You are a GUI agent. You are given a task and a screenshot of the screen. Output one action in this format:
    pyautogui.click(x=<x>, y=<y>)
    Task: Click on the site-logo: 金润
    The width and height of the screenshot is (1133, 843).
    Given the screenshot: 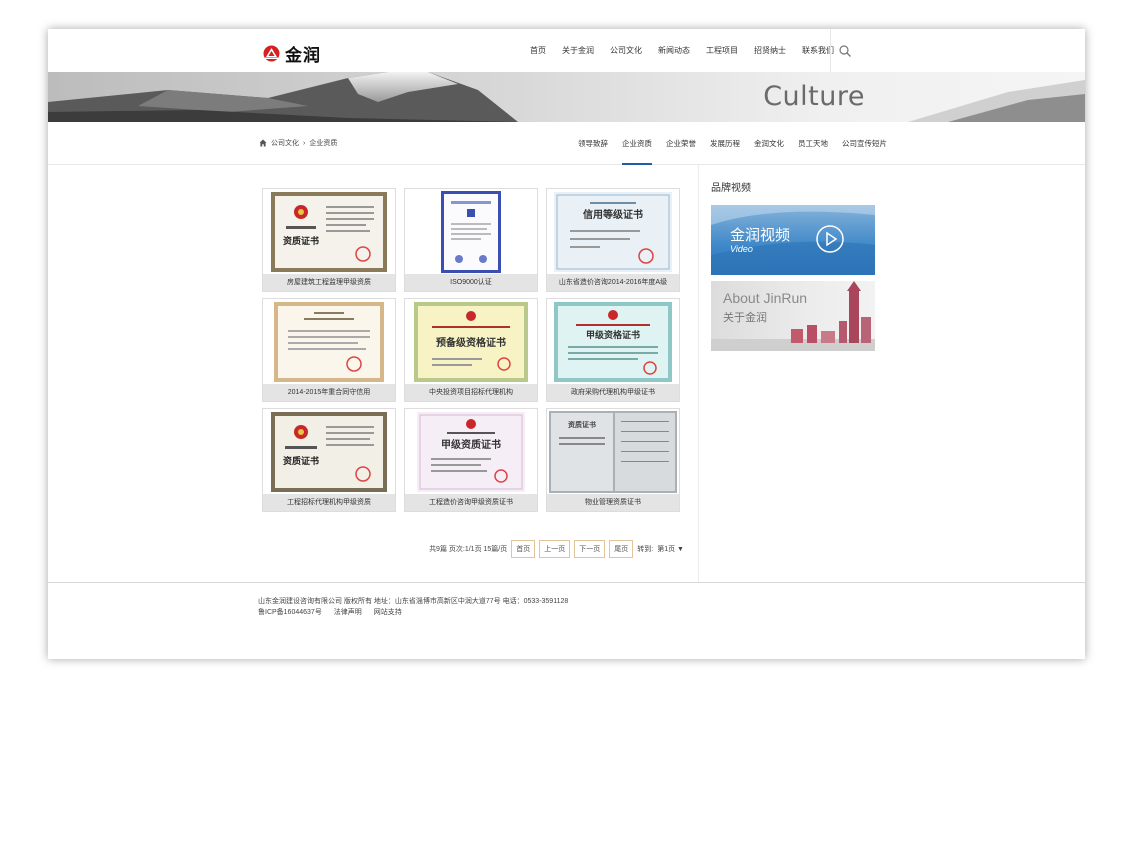 What is the action you would take?
    pyautogui.click(x=291, y=53)
    